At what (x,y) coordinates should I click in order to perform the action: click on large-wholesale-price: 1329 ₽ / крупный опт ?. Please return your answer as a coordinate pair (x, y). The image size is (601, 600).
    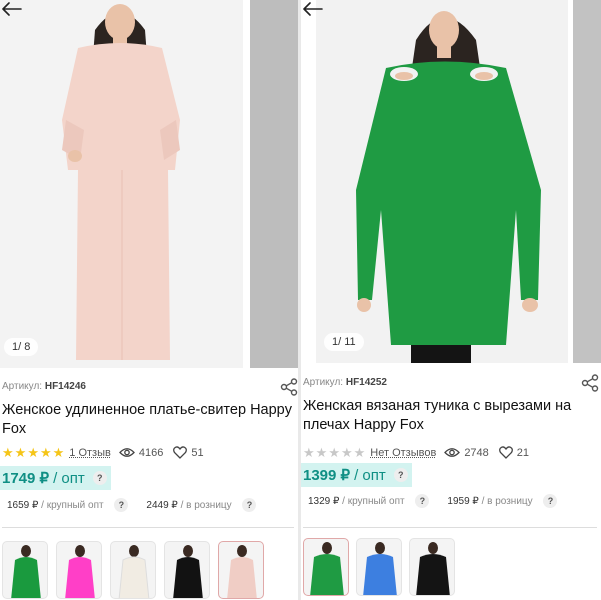
    Looking at the image, I should click on (369, 501).